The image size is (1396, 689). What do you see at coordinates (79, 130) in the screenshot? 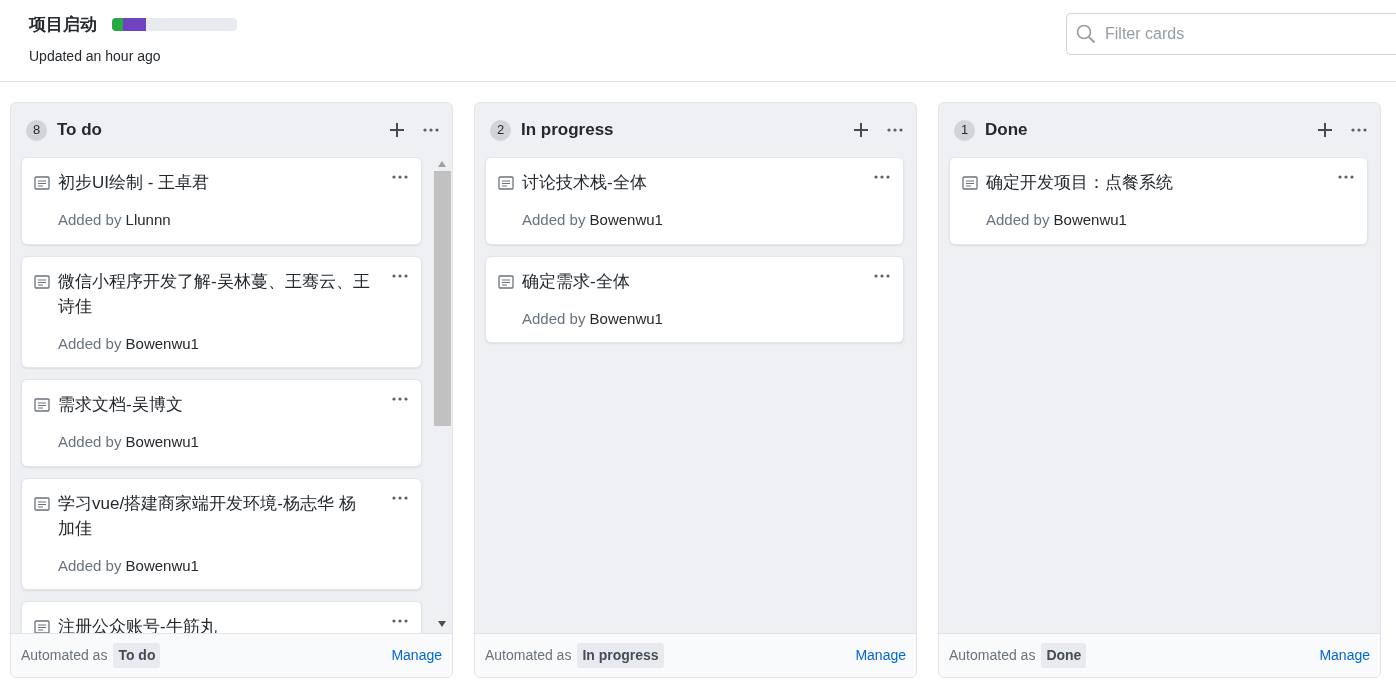
I see `column-title: To do` at bounding box center [79, 130].